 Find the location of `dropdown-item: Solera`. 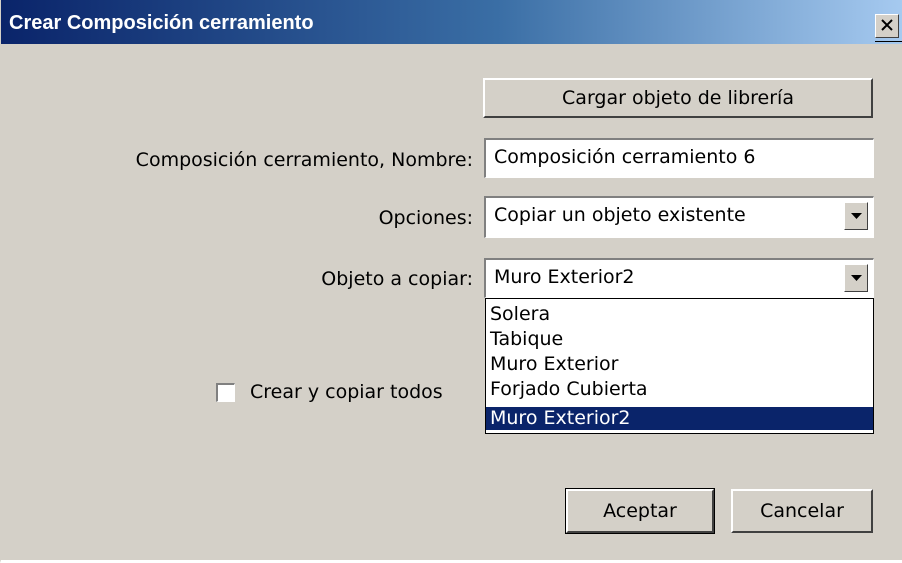

dropdown-item: Solera is located at coordinates (679, 314).